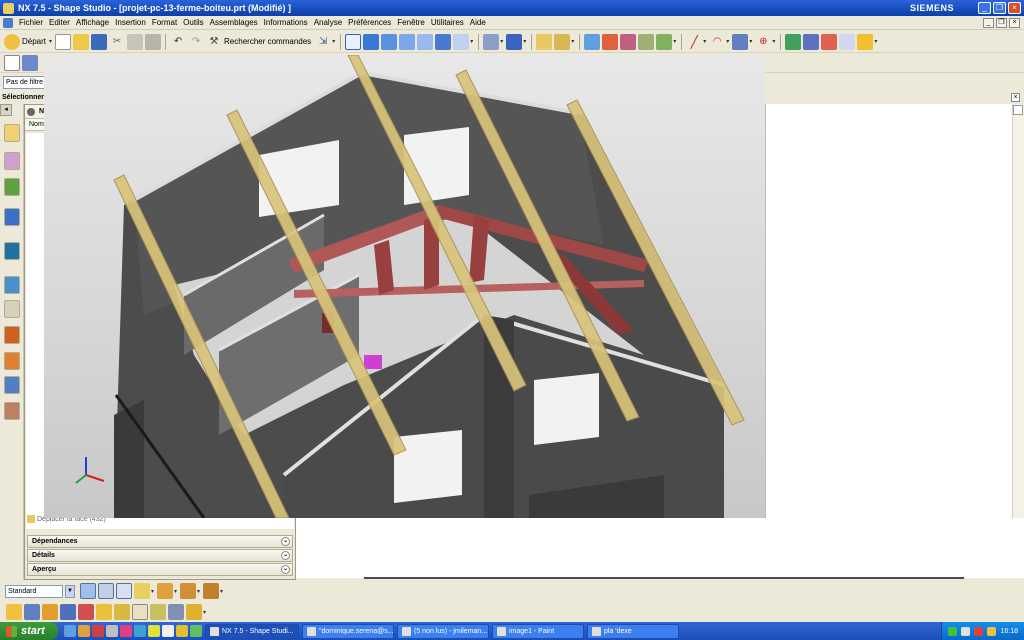 Image resolution: width=1024 pixels, height=640 pixels. Describe the element at coordinates (491, 41) in the screenshot. I see `layer-icon` at that location.